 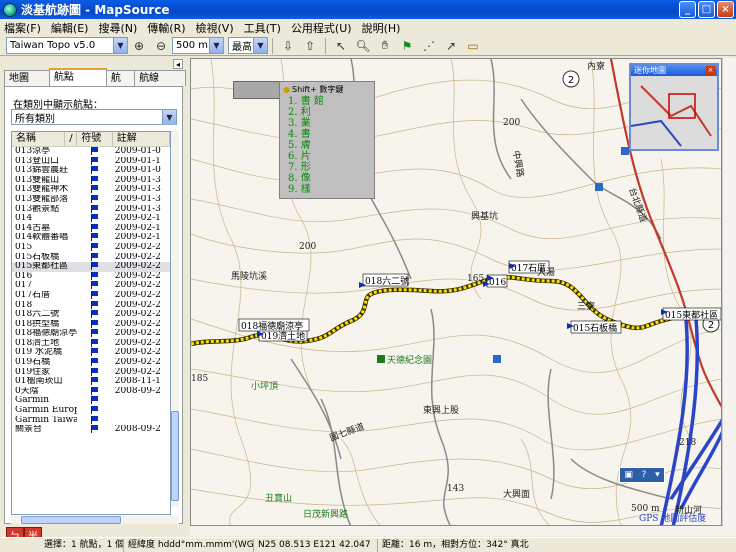 What do you see at coordinates (429, 46) in the screenshot?
I see `route-tool-icon: ⋰` at bounding box center [429, 46].